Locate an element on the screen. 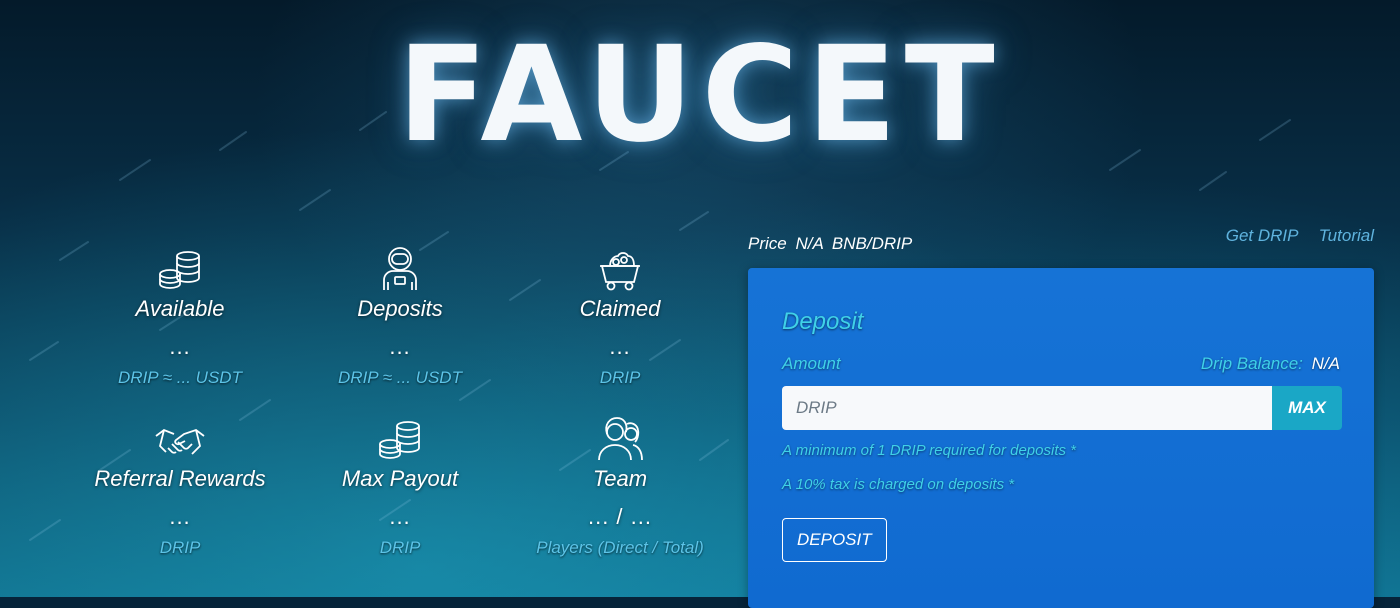 This screenshot has height=608, width=1400. header-links: Get DRIP Tutorial is located at coordinates (1292, 236).